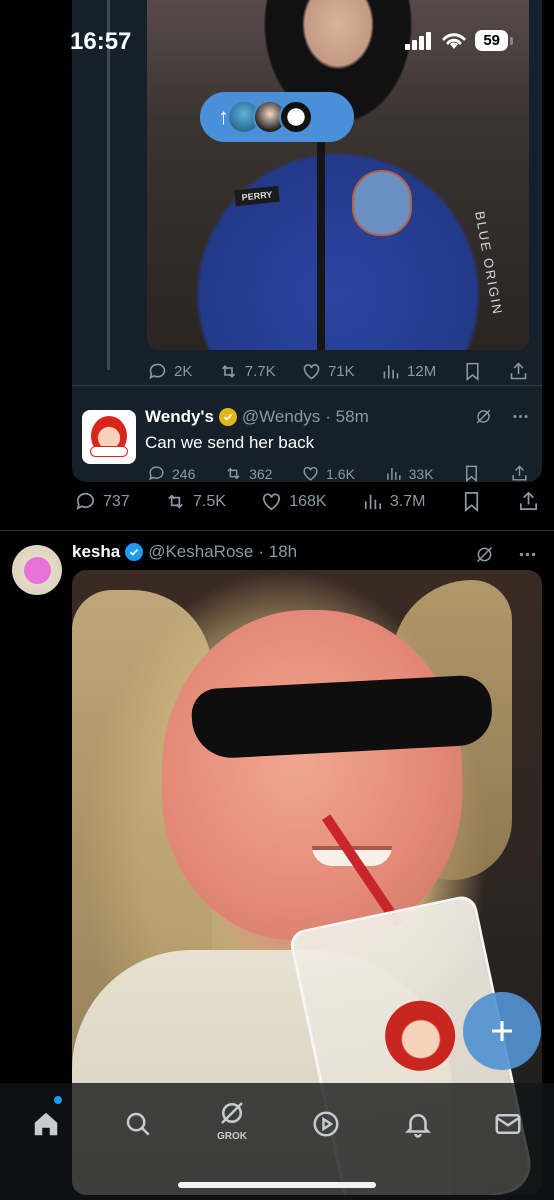  I want to click on post-time: · 18h, so click(278, 551).